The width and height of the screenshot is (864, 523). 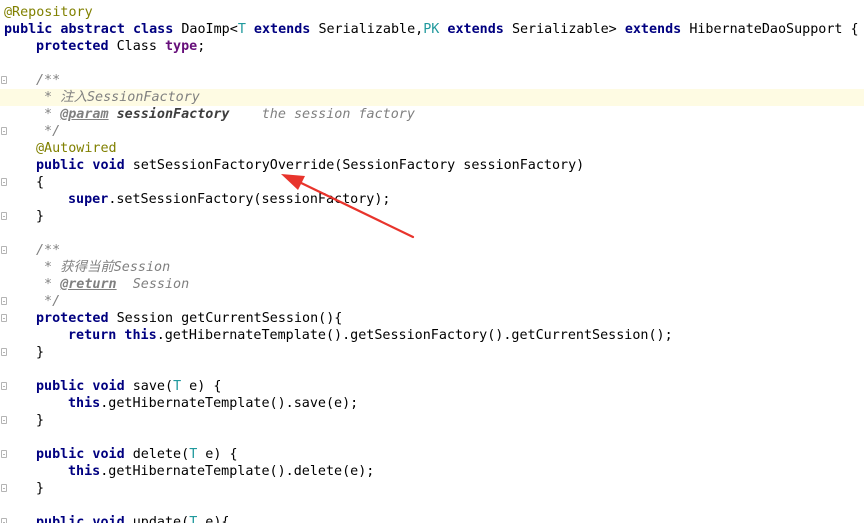 I want to click on method-name: save(, so click(x=153, y=386).